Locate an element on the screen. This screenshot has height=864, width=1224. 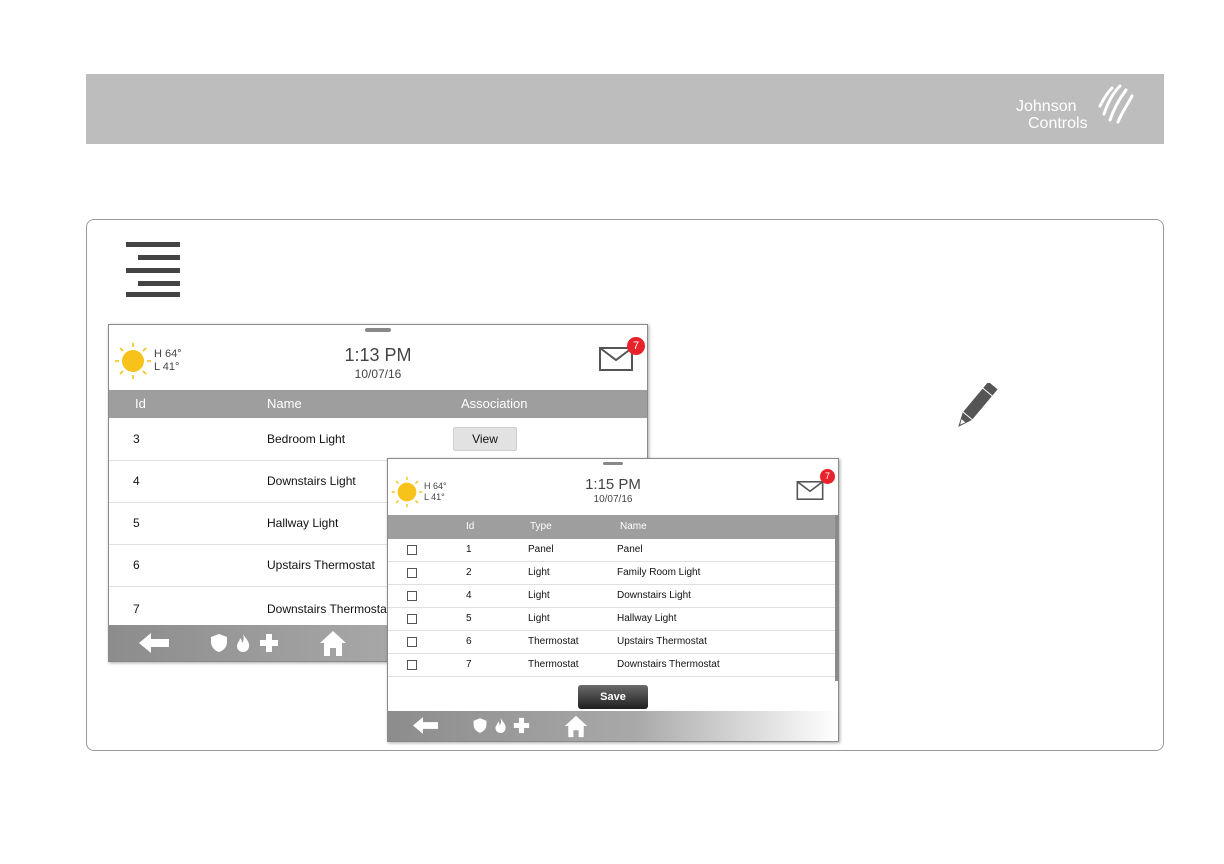
save-button: Save is located at coordinates (613, 697).